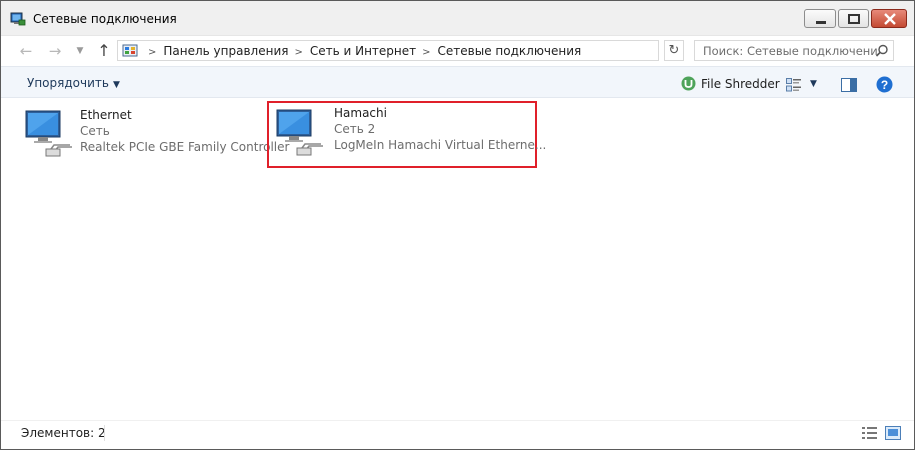 This screenshot has height=450, width=915. Describe the element at coordinates (510, 51) in the screenshot. I see `breadcrumb-network-connections: Сетевые подключения` at that location.